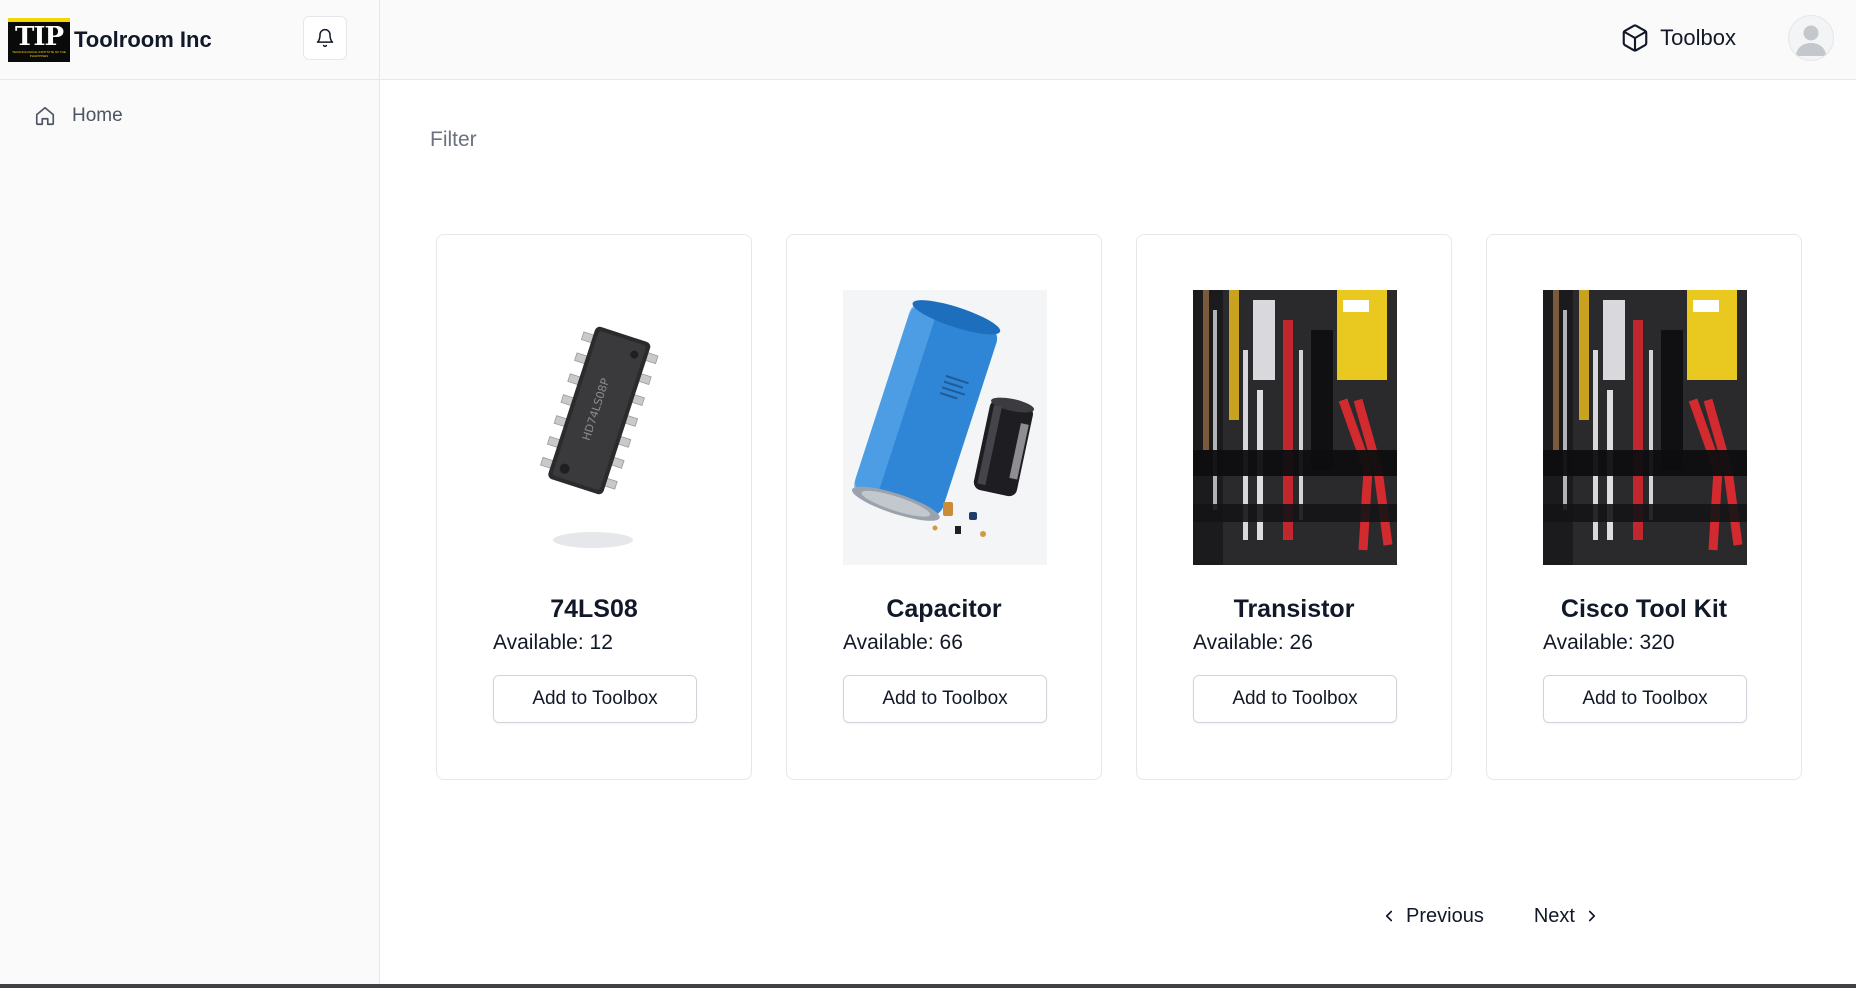 The image size is (1856, 988). I want to click on ic-chip-image: HD74LS08P, so click(595, 427).